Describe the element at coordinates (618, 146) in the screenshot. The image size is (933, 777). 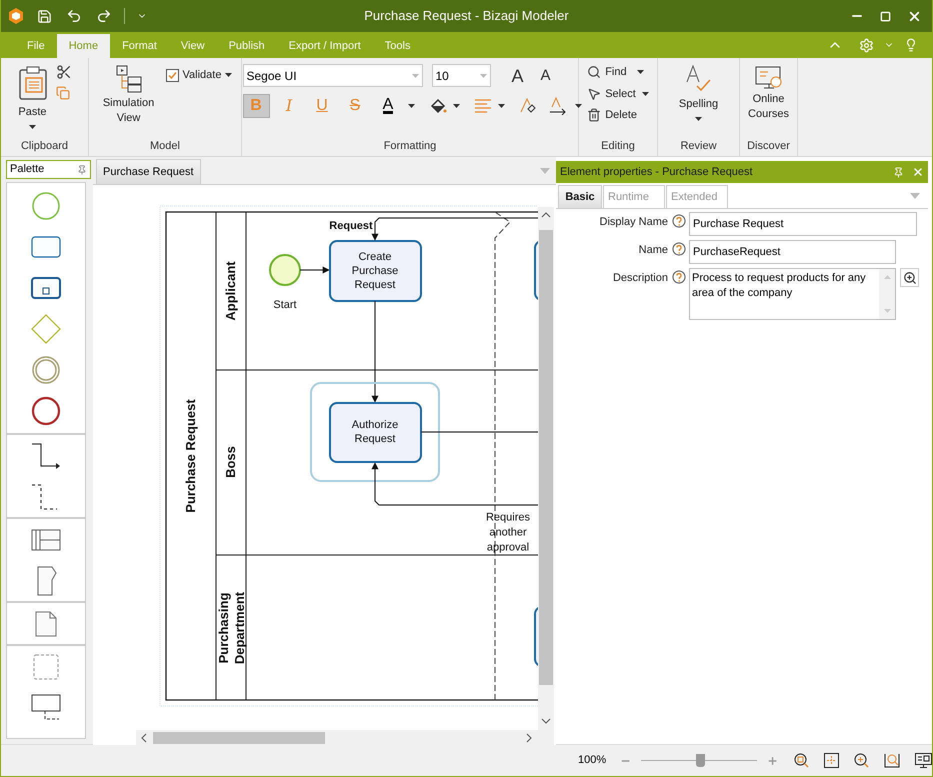
I see `ribbon-group-label: Editing` at that location.